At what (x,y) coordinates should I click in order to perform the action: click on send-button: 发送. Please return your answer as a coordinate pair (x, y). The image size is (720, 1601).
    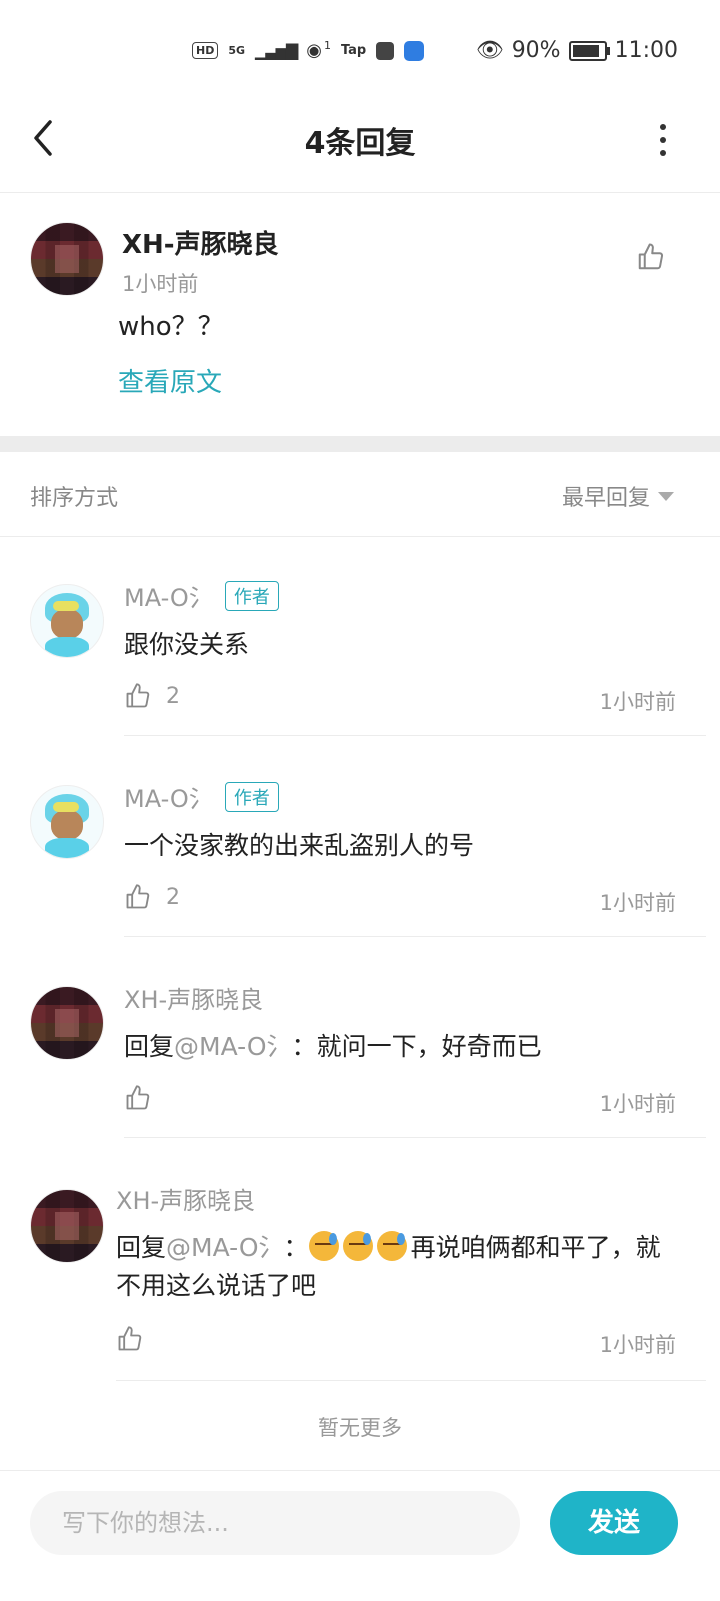
    Looking at the image, I should click on (614, 1523).